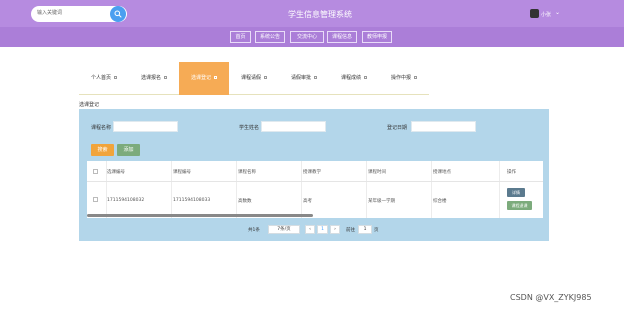  I want to click on detail-button: 详情, so click(516, 192).